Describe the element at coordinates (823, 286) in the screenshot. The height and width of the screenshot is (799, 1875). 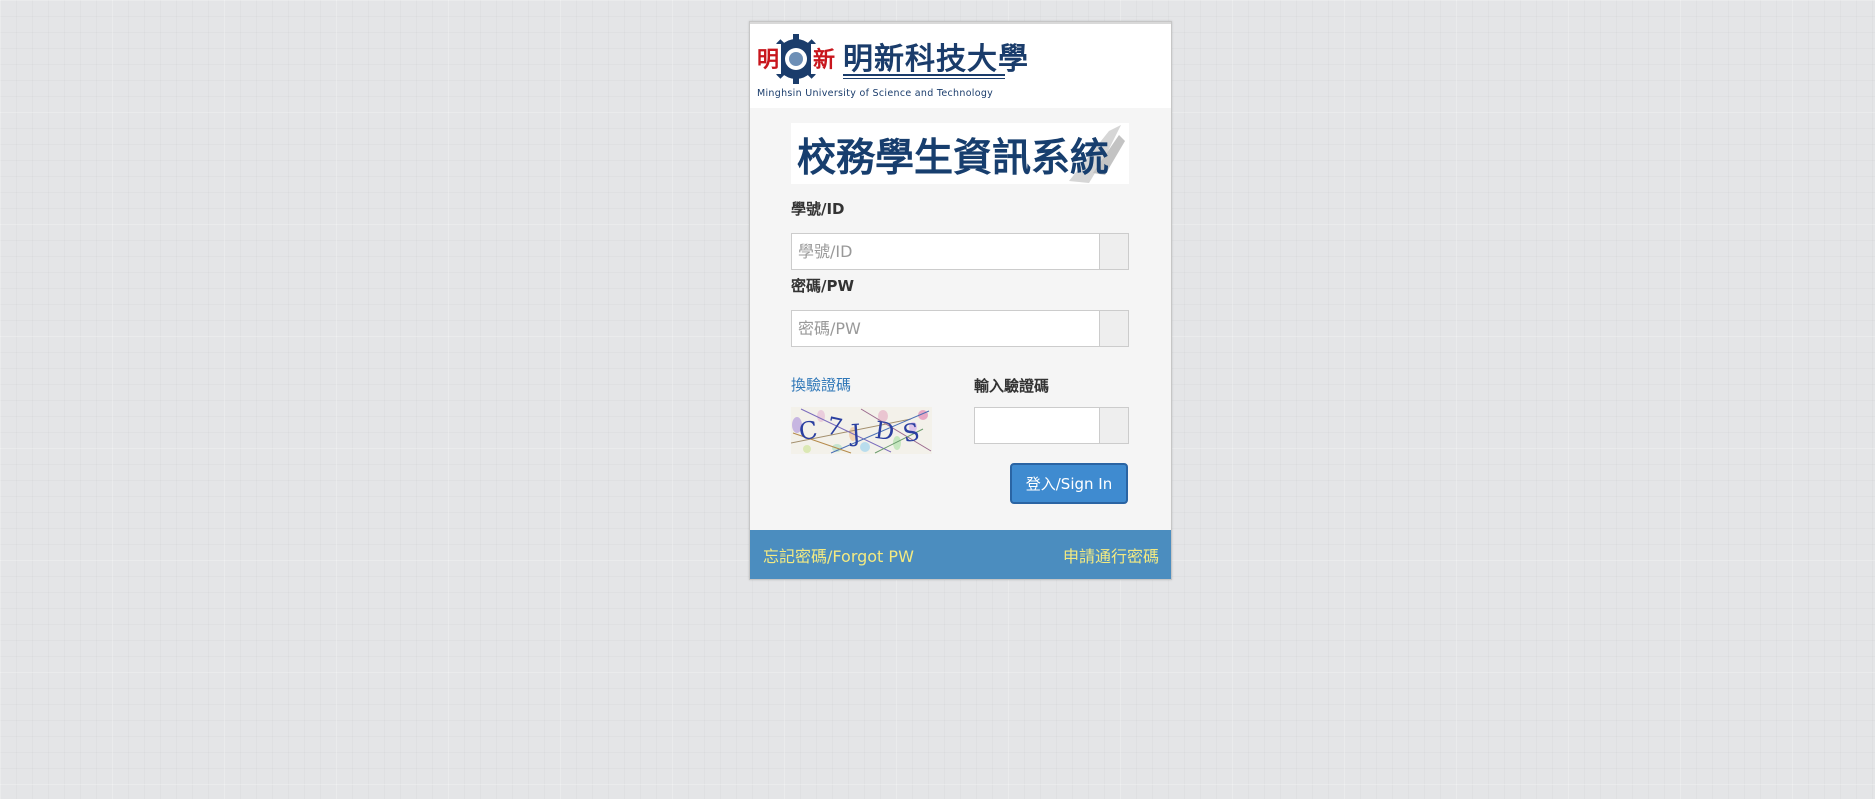
I see `pw-label: 密碼/PW` at that location.